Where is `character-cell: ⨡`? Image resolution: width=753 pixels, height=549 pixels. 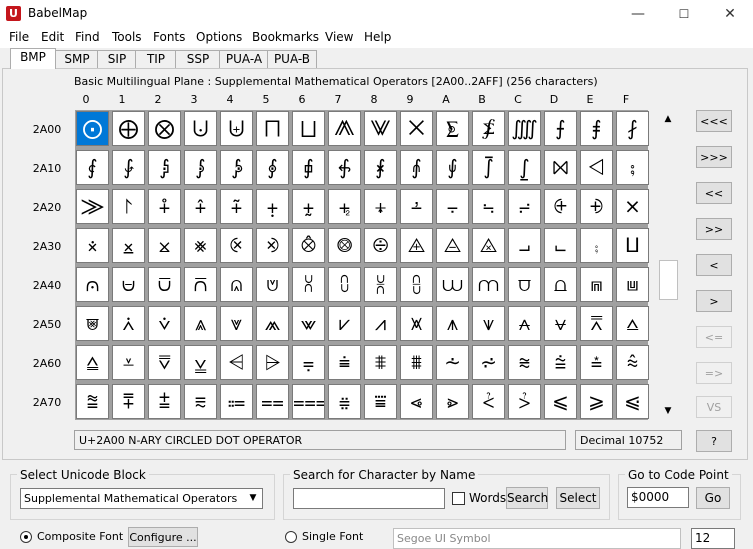 character-cell: ⨡ is located at coordinates (128, 206).